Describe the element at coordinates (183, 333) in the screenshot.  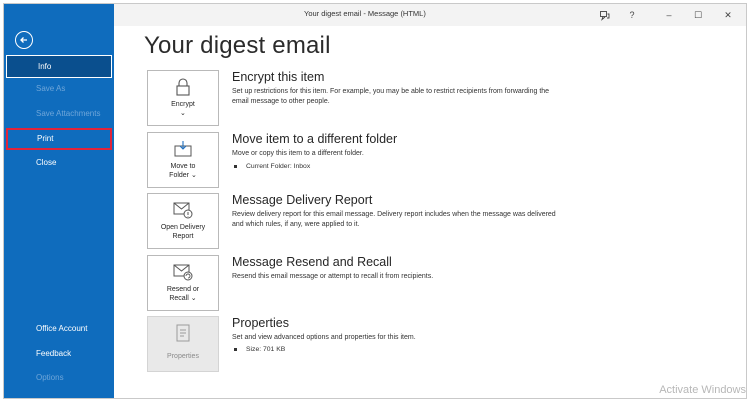
I see `properties-icon` at that location.